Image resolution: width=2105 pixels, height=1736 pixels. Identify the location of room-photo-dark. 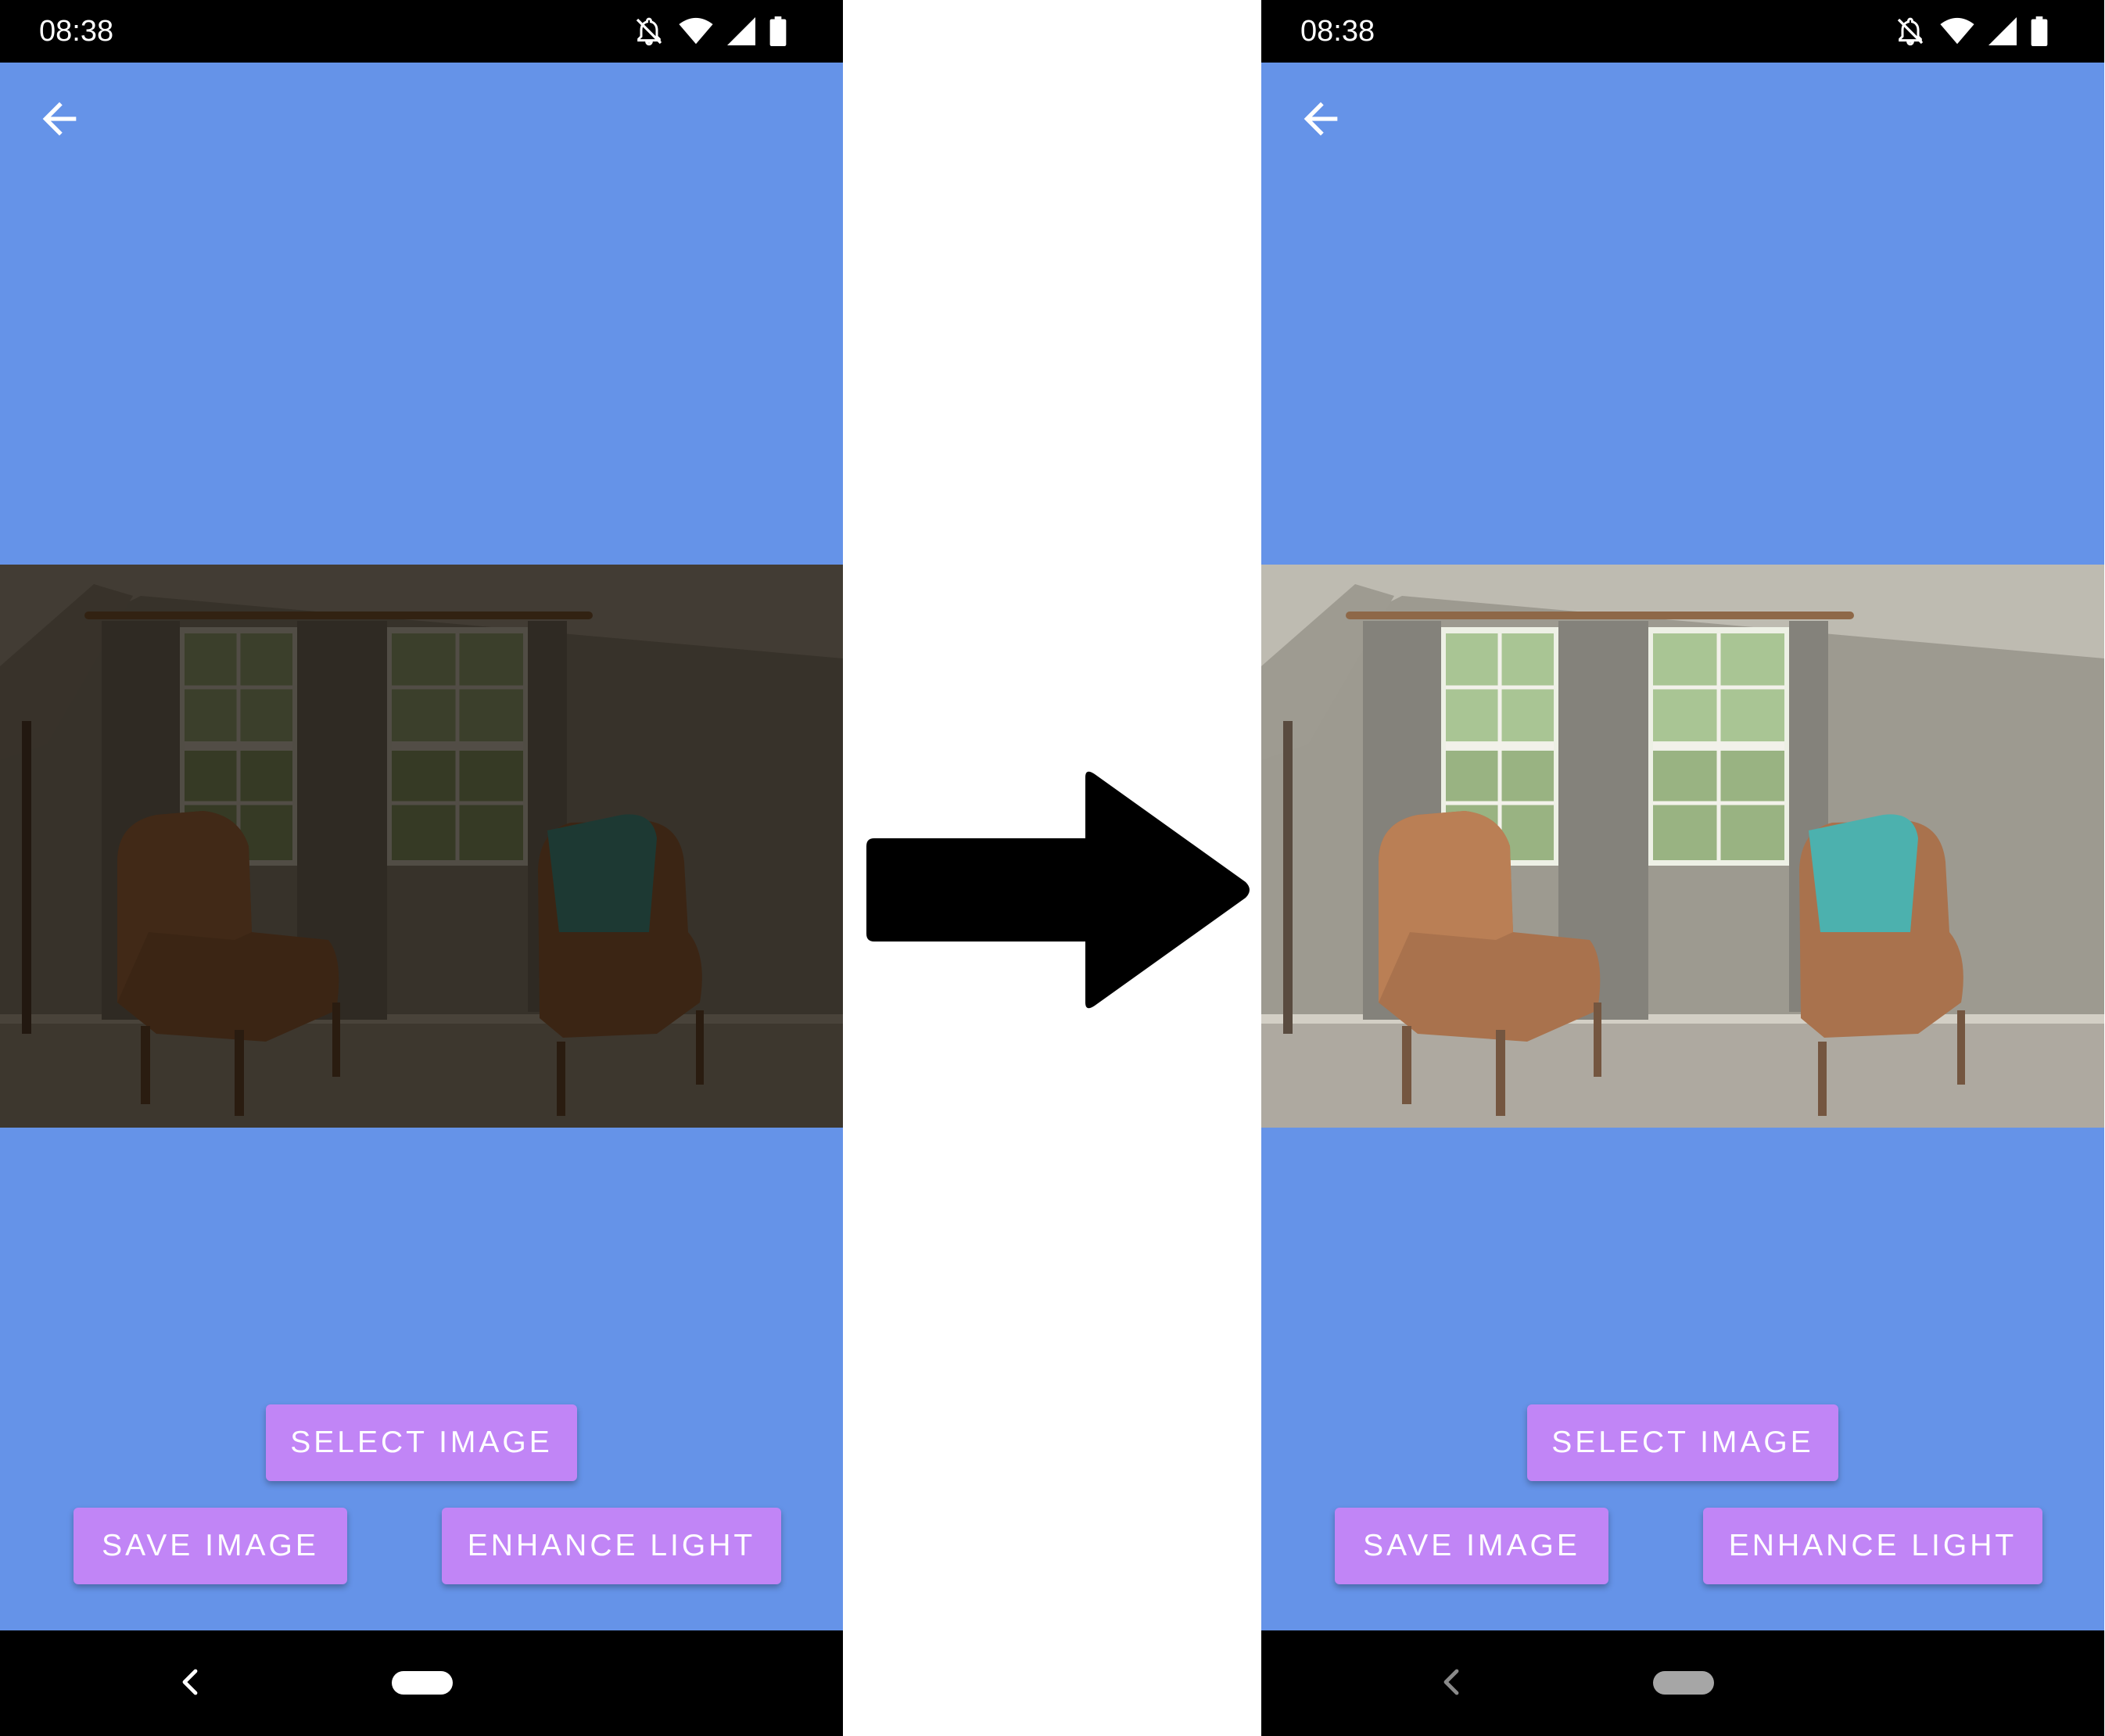
(421, 847).